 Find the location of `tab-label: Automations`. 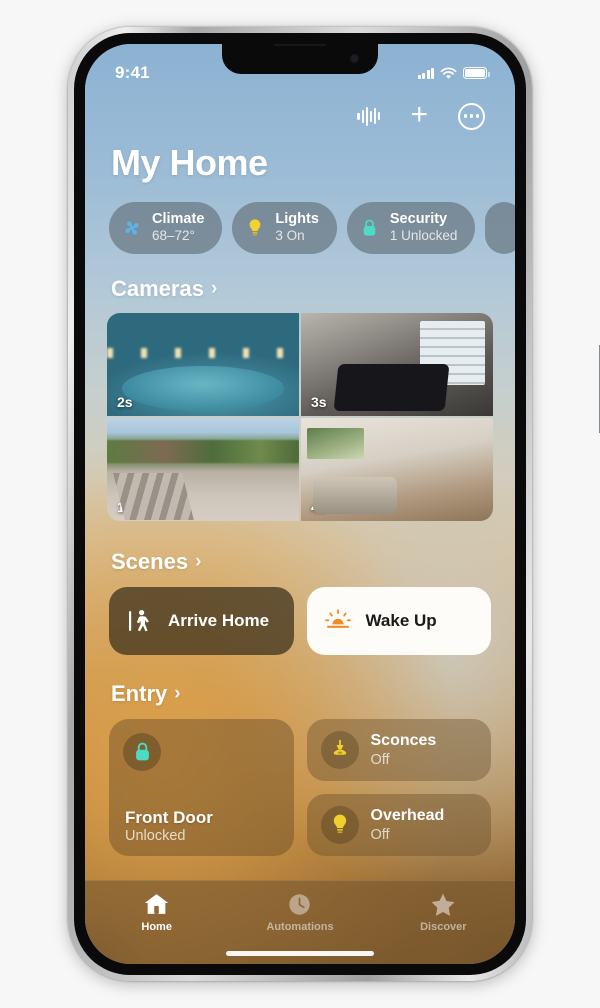

tab-label: Automations is located at coordinates (300, 927).